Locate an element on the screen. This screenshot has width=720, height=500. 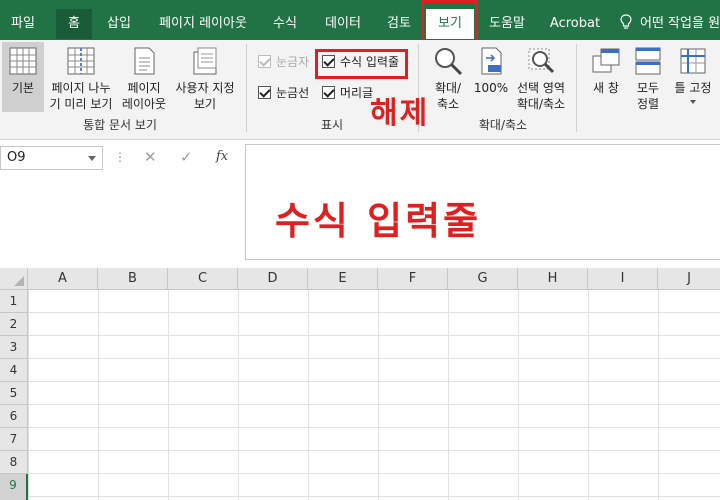
tab-data: 데이터 is located at coordinates (343, 24).